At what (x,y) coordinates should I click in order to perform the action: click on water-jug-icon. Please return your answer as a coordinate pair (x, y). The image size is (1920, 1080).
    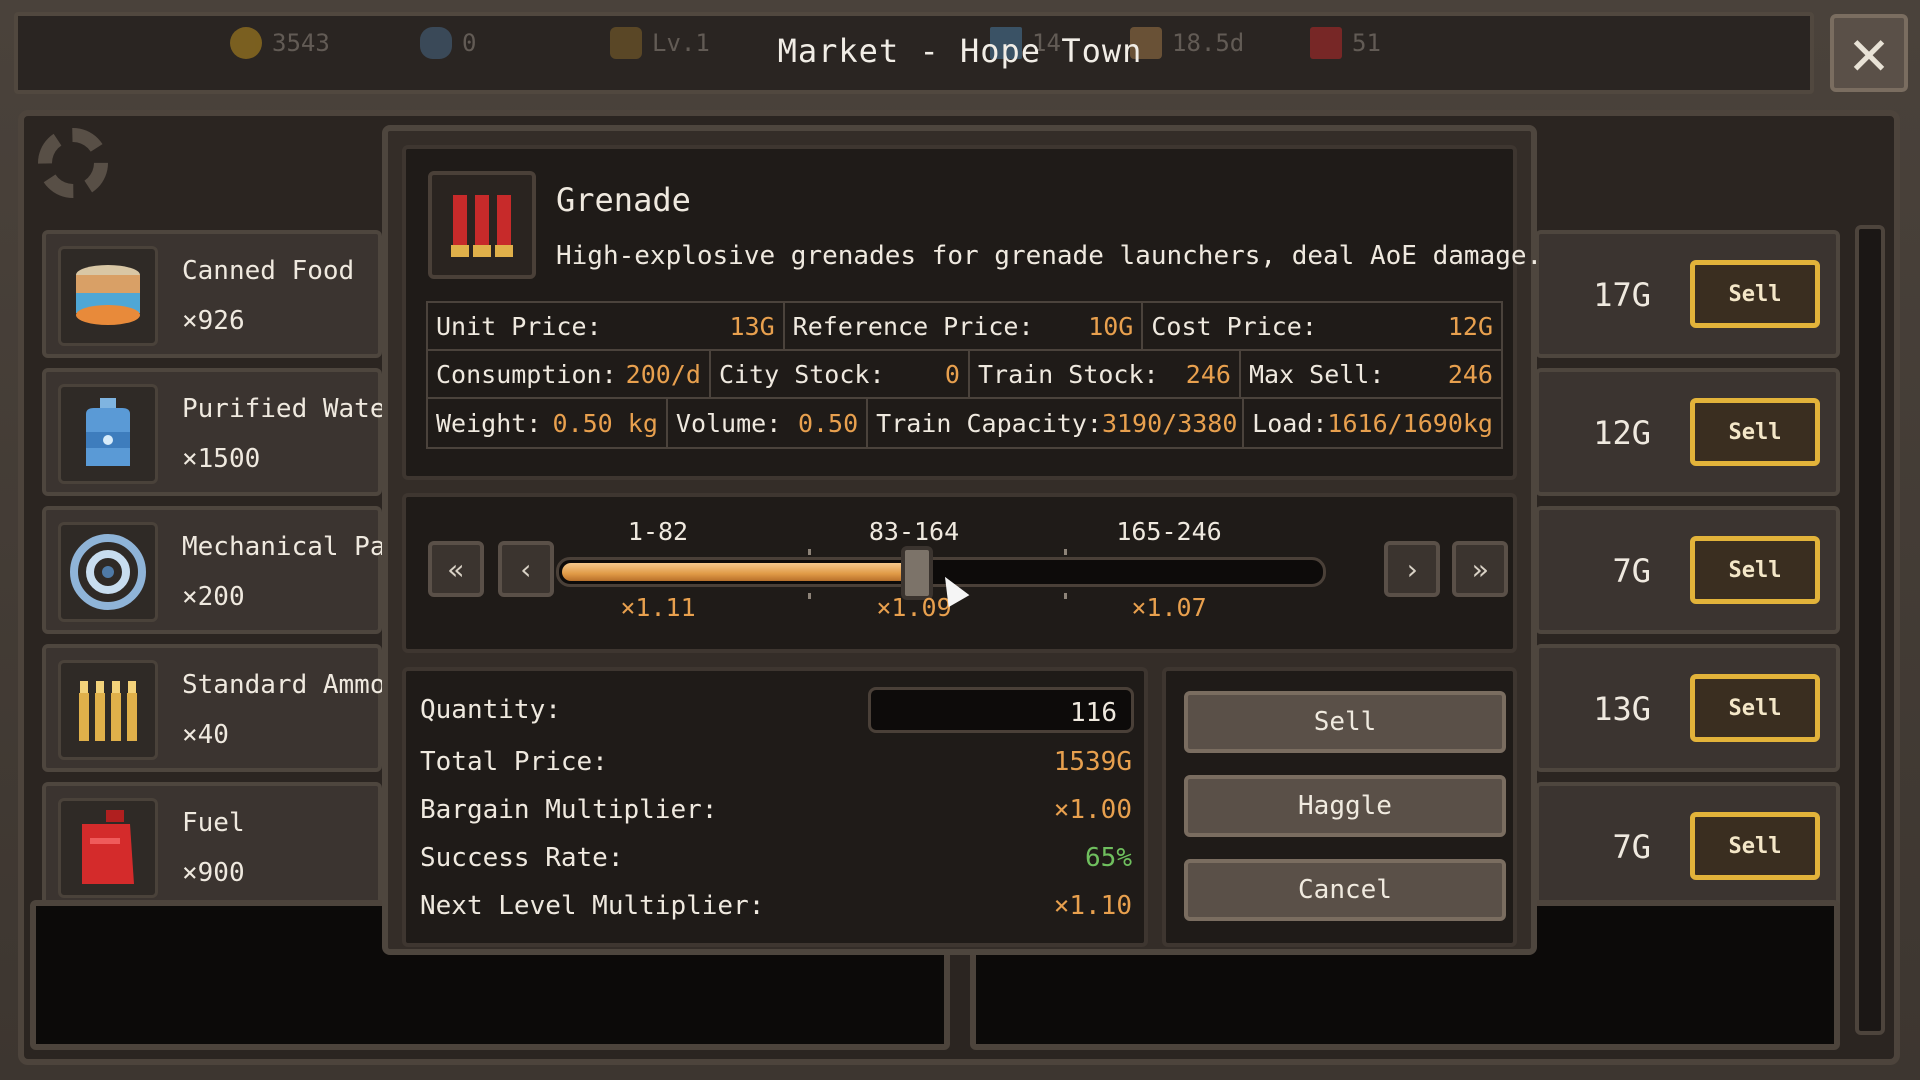
    Looking at the image, I should click on (108, 434).